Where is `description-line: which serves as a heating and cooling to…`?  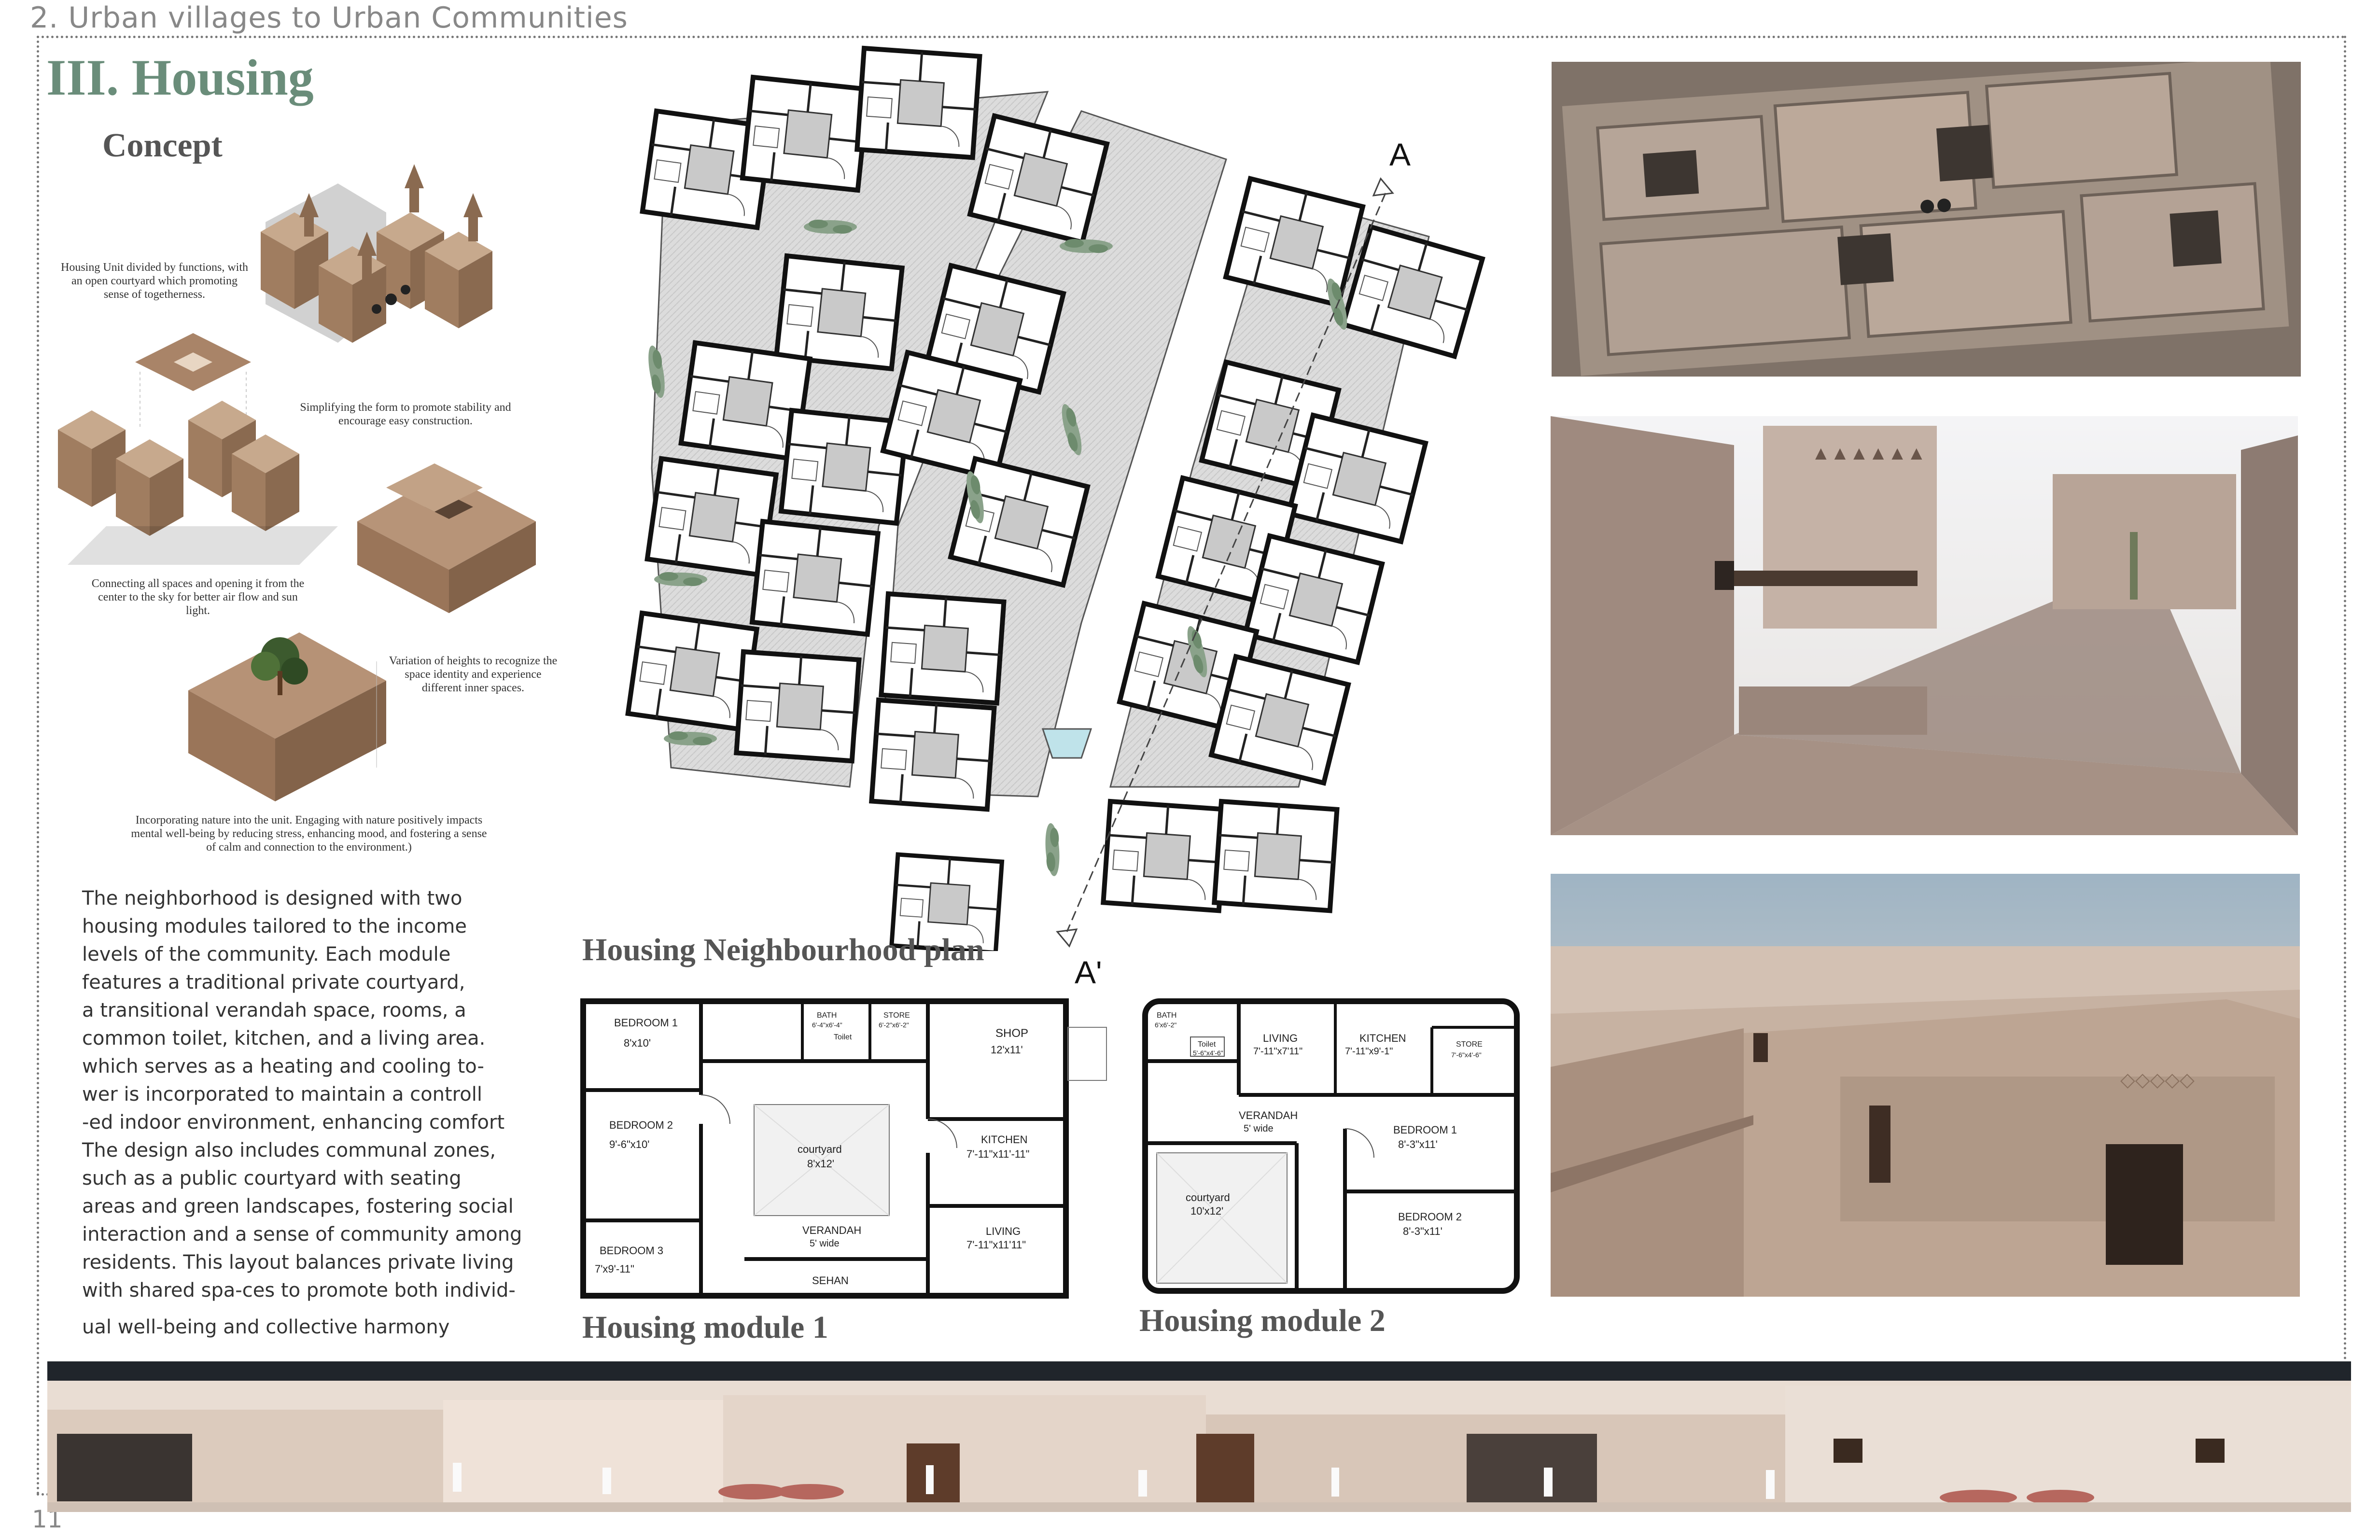
description-line: which serves as a heating and cooling to… is located at coordinates (283, 1066).